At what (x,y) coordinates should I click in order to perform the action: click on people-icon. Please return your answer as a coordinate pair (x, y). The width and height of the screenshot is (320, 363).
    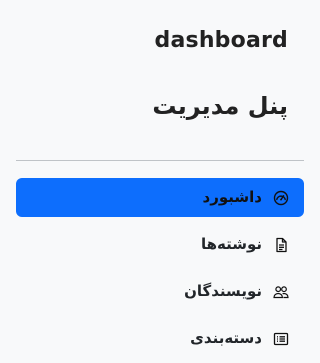
    Looking at the image, I should click on (281, 292).